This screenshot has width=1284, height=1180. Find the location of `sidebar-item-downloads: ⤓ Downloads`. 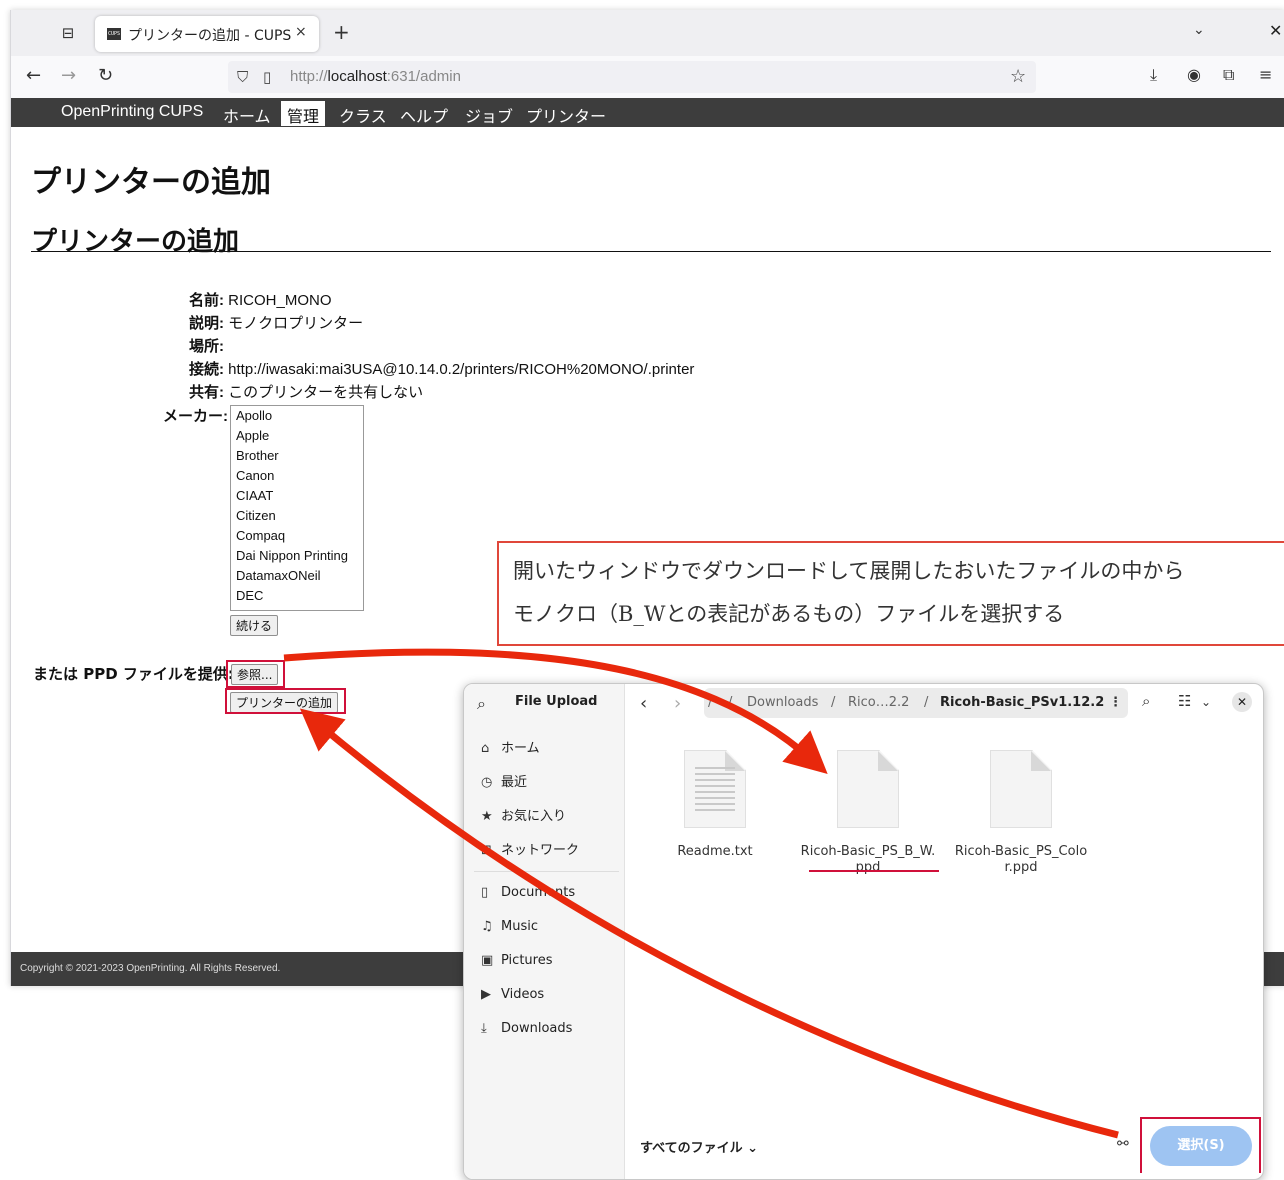

sidebar-item-downloads: ⤓ Downloads is located at coordinates (526, 1028).